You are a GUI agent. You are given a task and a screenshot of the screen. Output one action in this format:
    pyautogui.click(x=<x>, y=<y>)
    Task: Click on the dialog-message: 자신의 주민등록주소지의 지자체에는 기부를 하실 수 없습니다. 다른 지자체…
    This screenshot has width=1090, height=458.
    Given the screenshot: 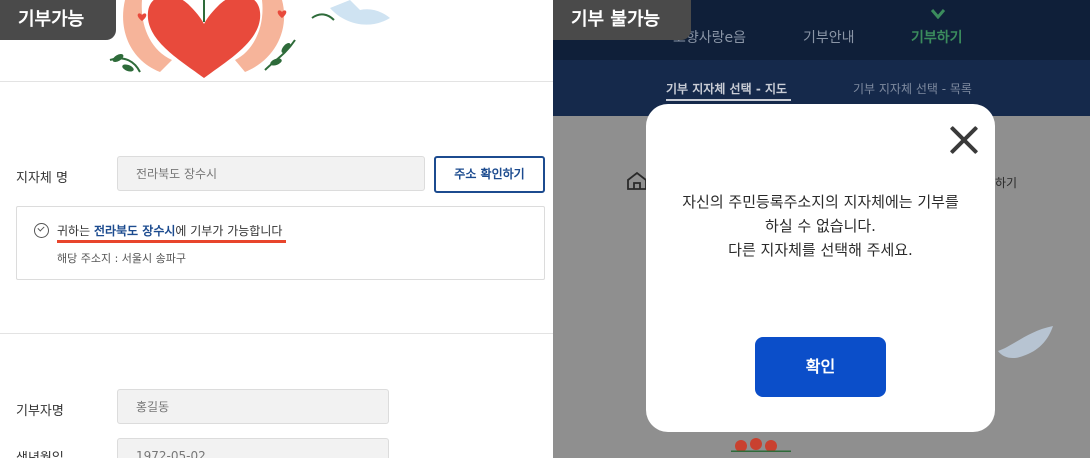 What is the action you would take?
    pyautogui.click(x=820, y=226)
    